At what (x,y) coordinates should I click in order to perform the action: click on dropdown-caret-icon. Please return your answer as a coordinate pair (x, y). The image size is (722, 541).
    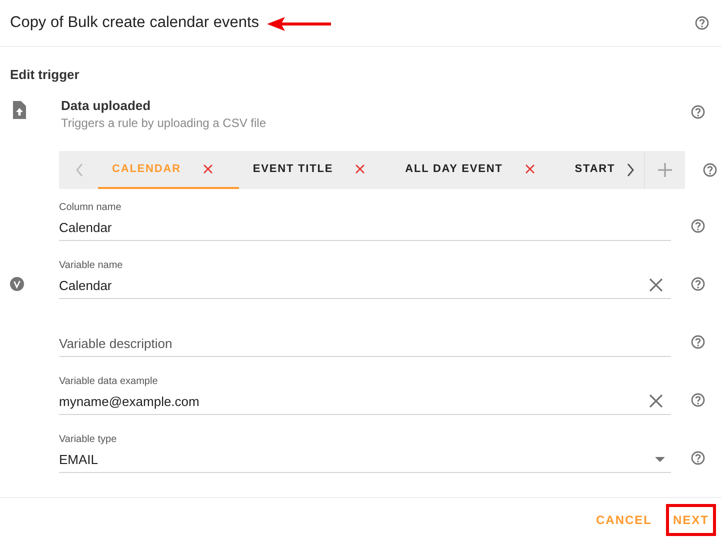
    Looking at the image, I should click on (660, 459).